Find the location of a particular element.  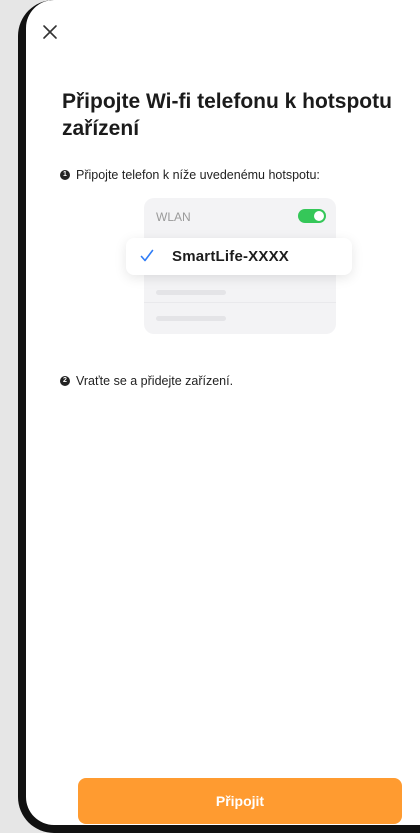

toggle-knob is located at coordinates (319, 216).